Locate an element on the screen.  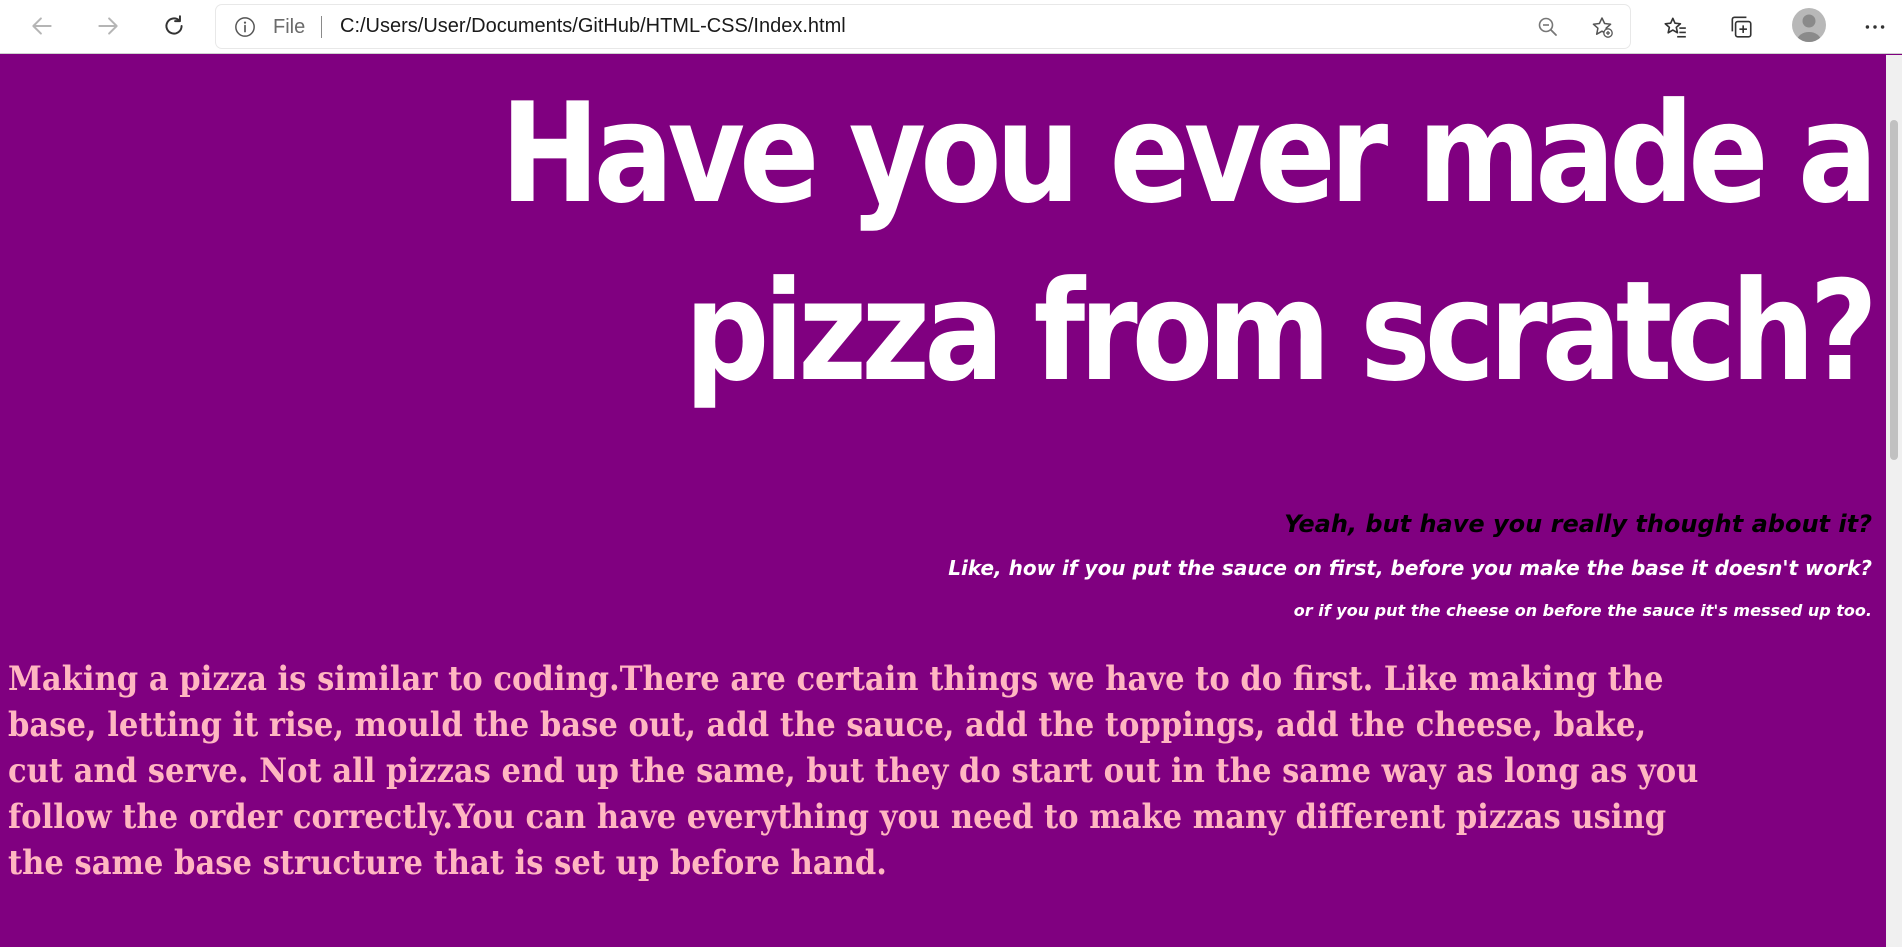
refresh-icon is located at coordinates (174, 25).